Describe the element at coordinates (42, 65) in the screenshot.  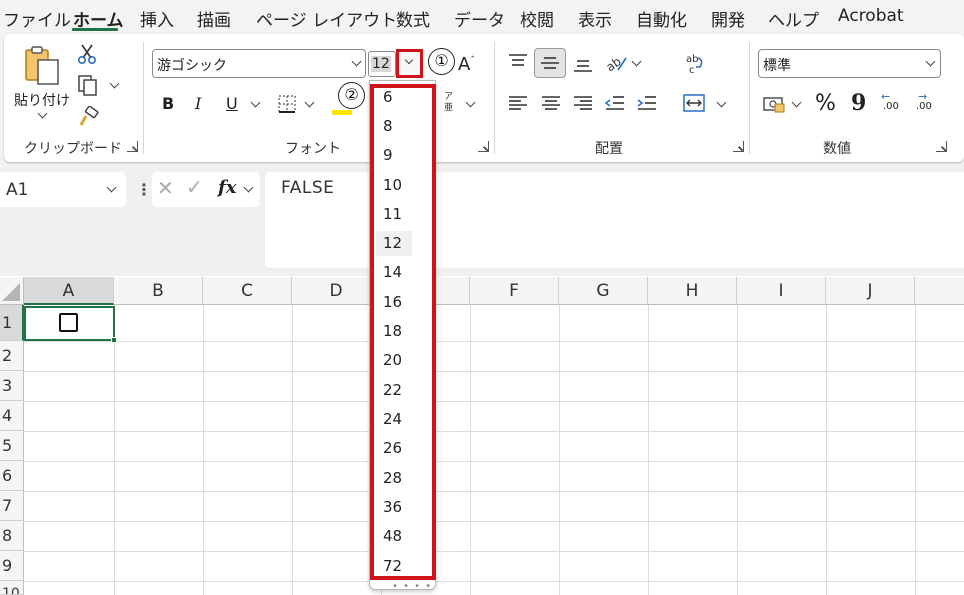
I see `paste-icon` at that location.